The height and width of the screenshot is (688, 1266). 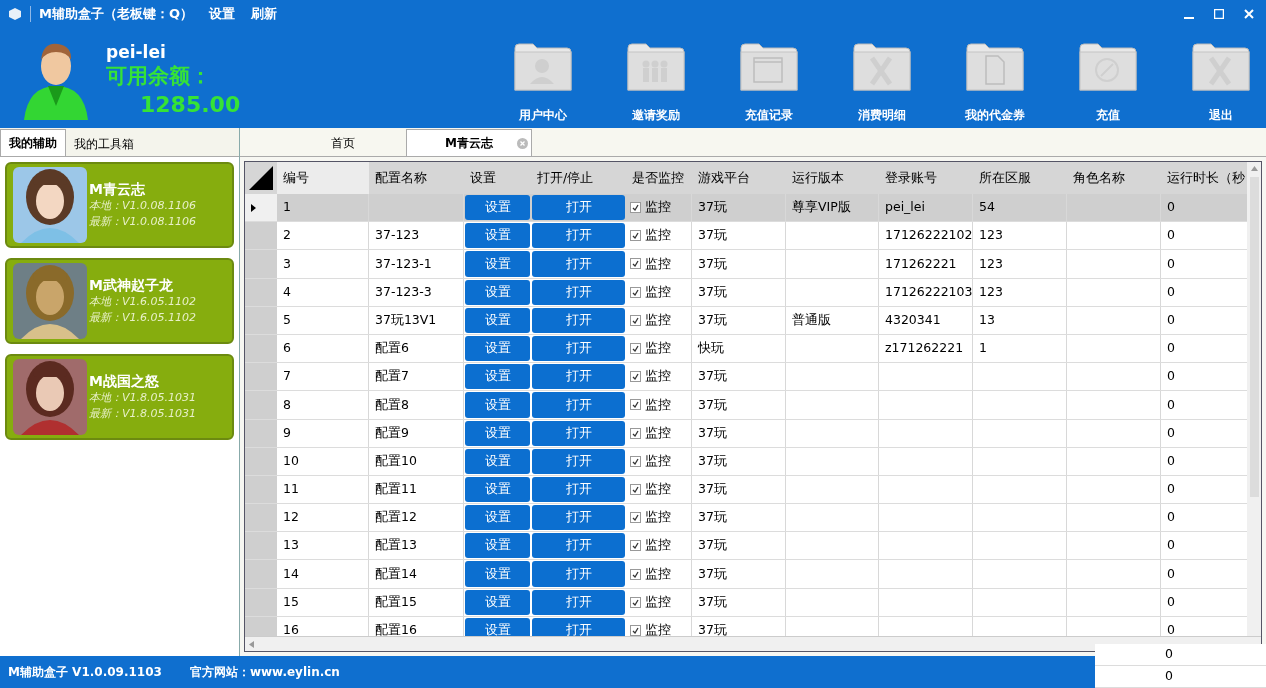 I want to click on menu-item: 设置, so click(x=222, y=14).